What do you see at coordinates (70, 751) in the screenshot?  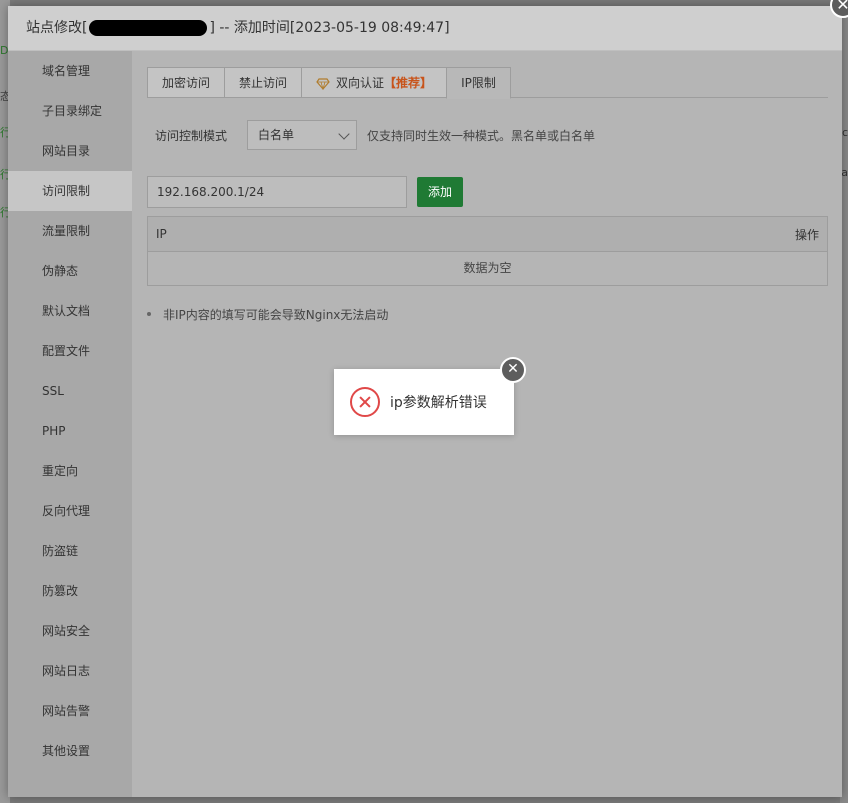 I see `sidebar-item-other: 其他设置` at bounding box center [70, 751].